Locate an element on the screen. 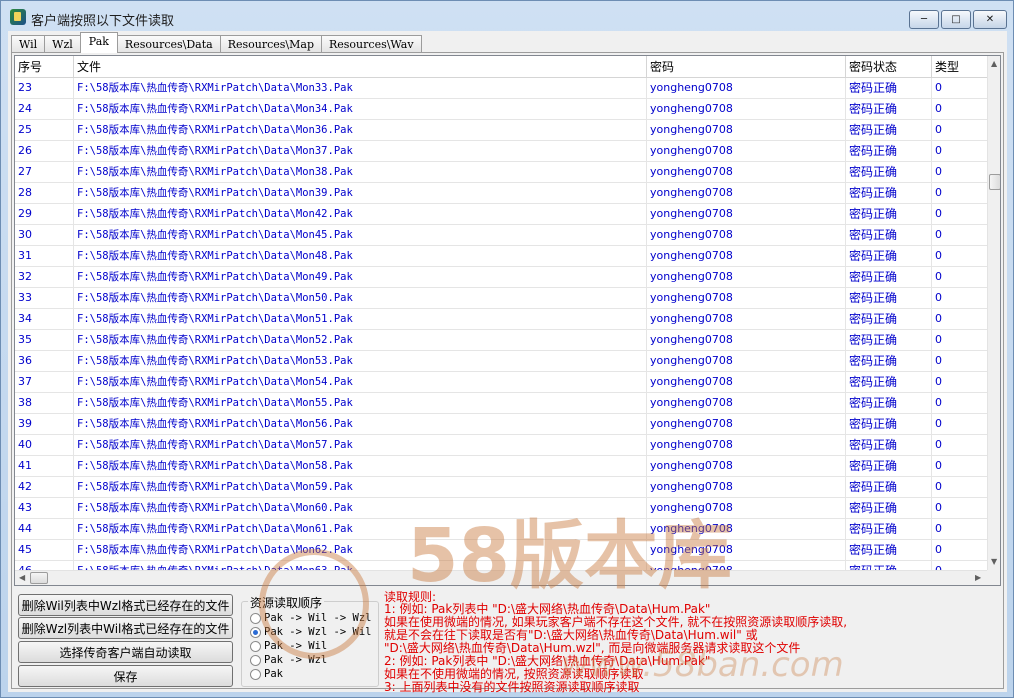 Image resolution: width=1014 pixels, height=698 pixels. scroll-down-icon: ▼ is located at coordinates (994, 562).